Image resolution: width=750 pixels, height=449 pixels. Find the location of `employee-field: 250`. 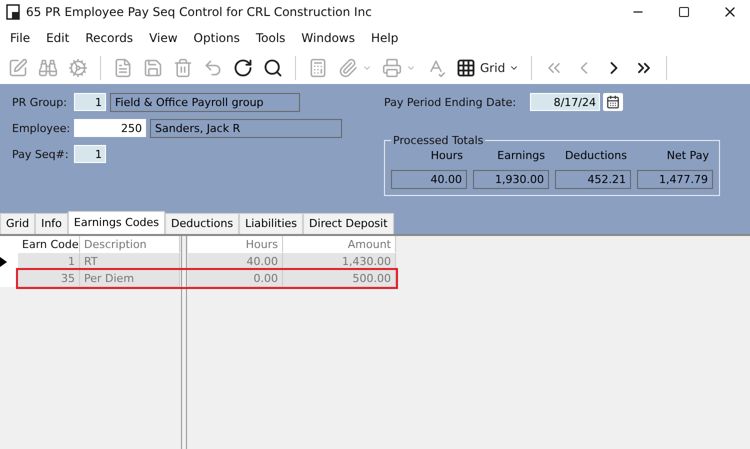

employee-field: 250 is located at coordinates (110, 128).